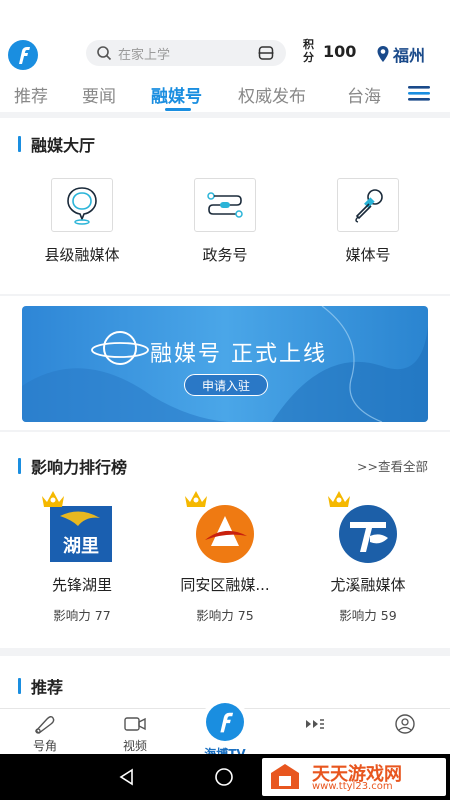  I want to click on menu-icon, so click(419, 93).